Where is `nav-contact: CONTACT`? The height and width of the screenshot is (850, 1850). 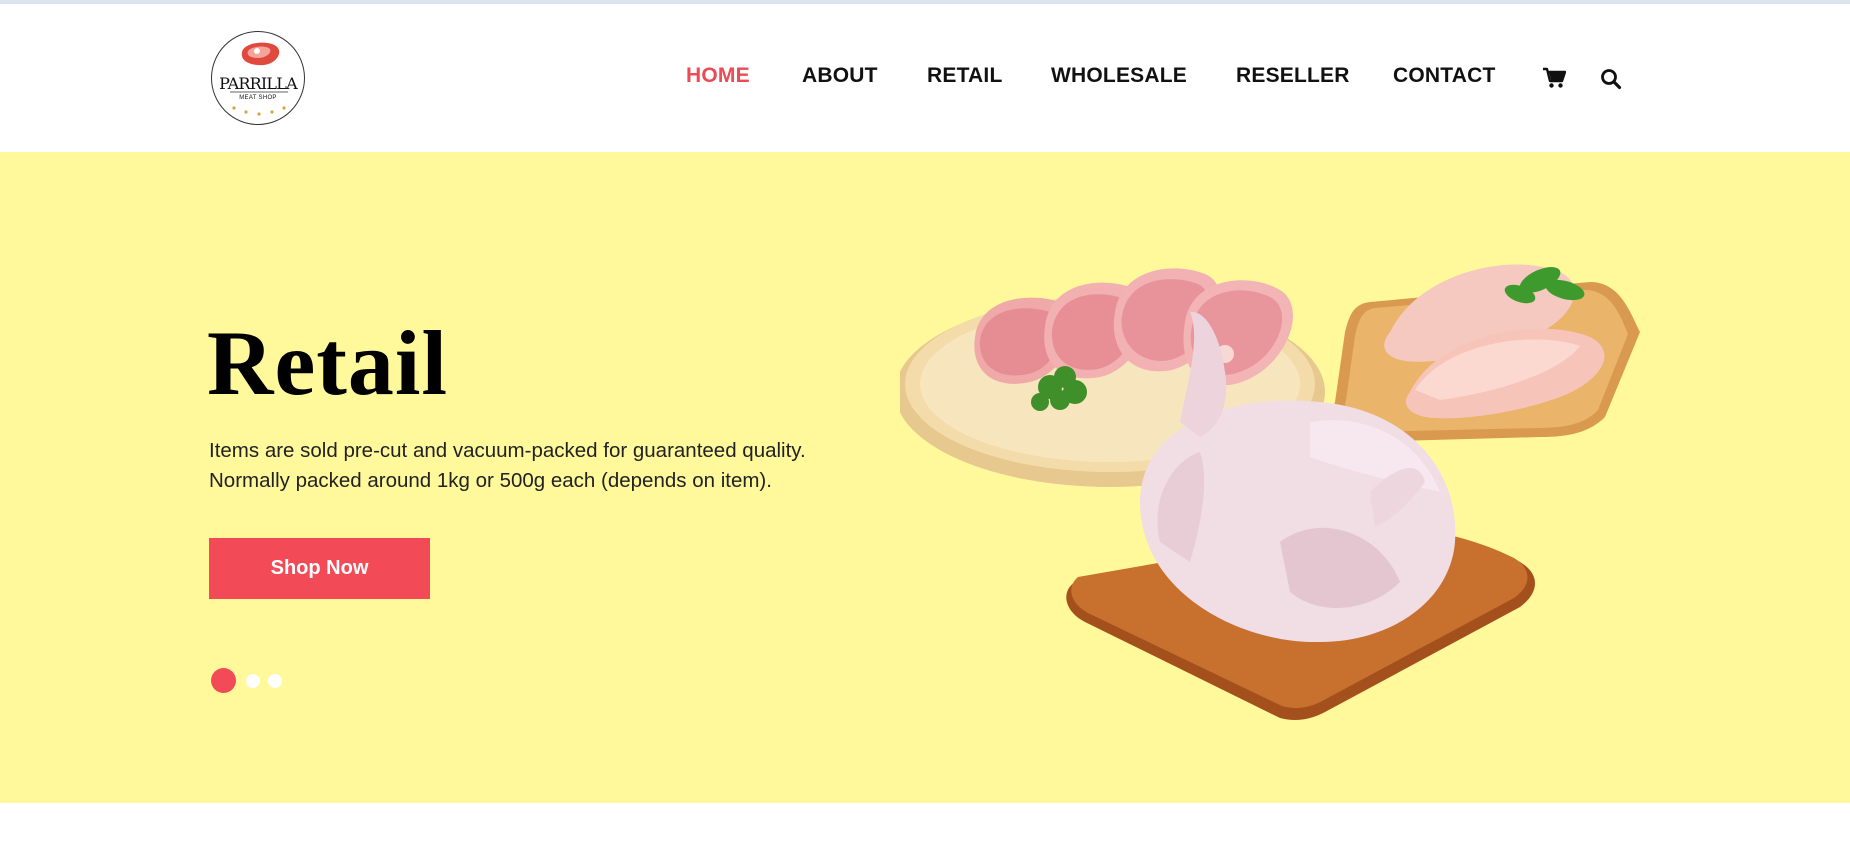
nav-contact: CONTACT is located at coordinates (1444, 76).